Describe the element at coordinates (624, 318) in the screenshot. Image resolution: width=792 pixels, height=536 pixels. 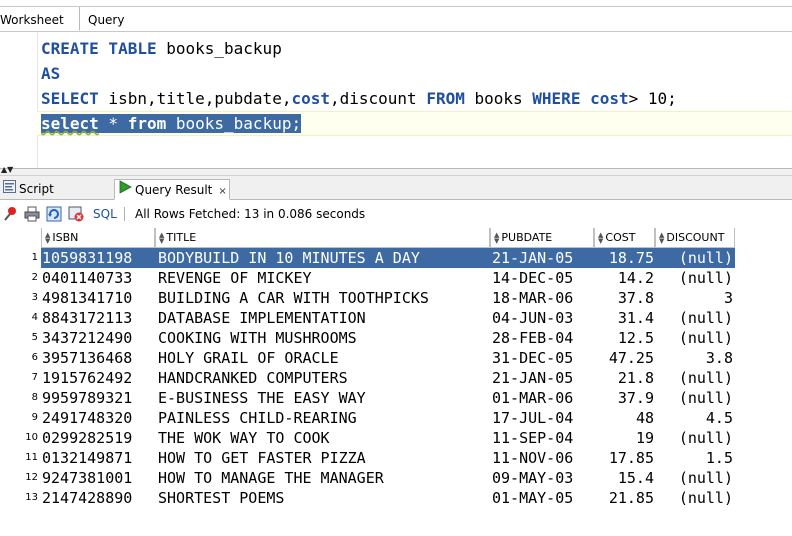
I see `cell-cost: 31.4` at that location.